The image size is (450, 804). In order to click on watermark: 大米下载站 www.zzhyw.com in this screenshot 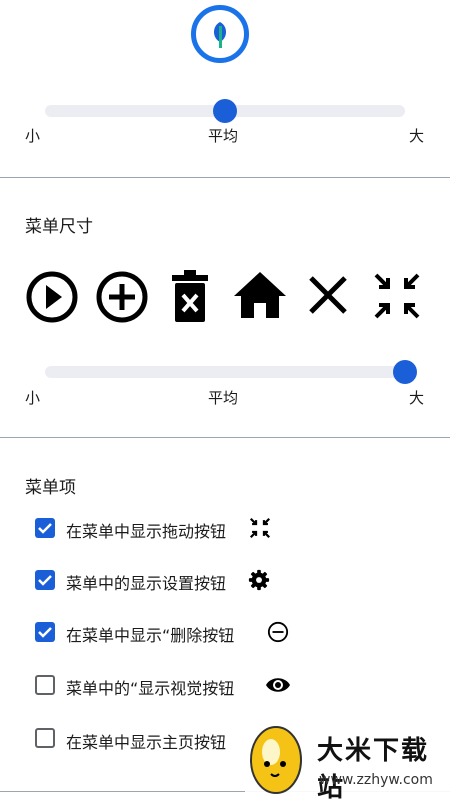, I will do `click(347, 760)`.